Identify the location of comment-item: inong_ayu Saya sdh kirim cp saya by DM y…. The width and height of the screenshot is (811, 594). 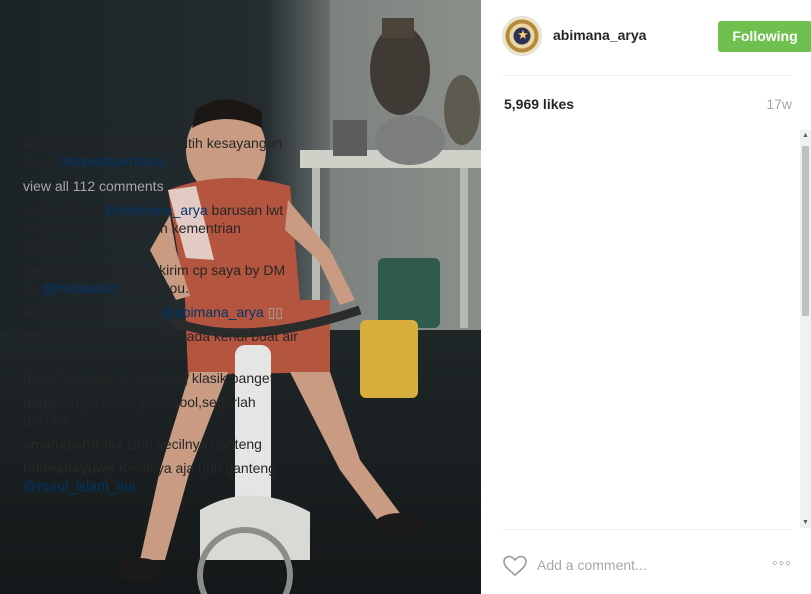
(161, 279).